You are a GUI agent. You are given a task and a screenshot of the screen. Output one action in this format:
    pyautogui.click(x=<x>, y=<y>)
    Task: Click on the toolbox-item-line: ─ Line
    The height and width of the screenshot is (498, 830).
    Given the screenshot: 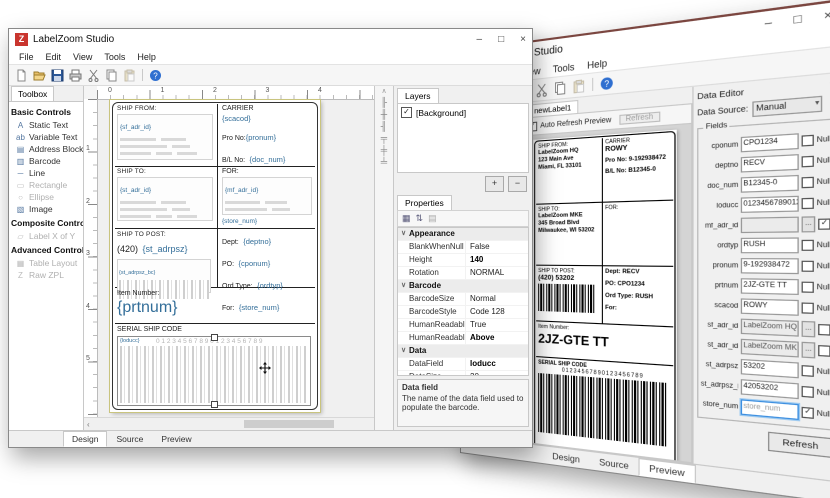 What is the action you would take?
    pyautogui.click(x=46, y=173)
    